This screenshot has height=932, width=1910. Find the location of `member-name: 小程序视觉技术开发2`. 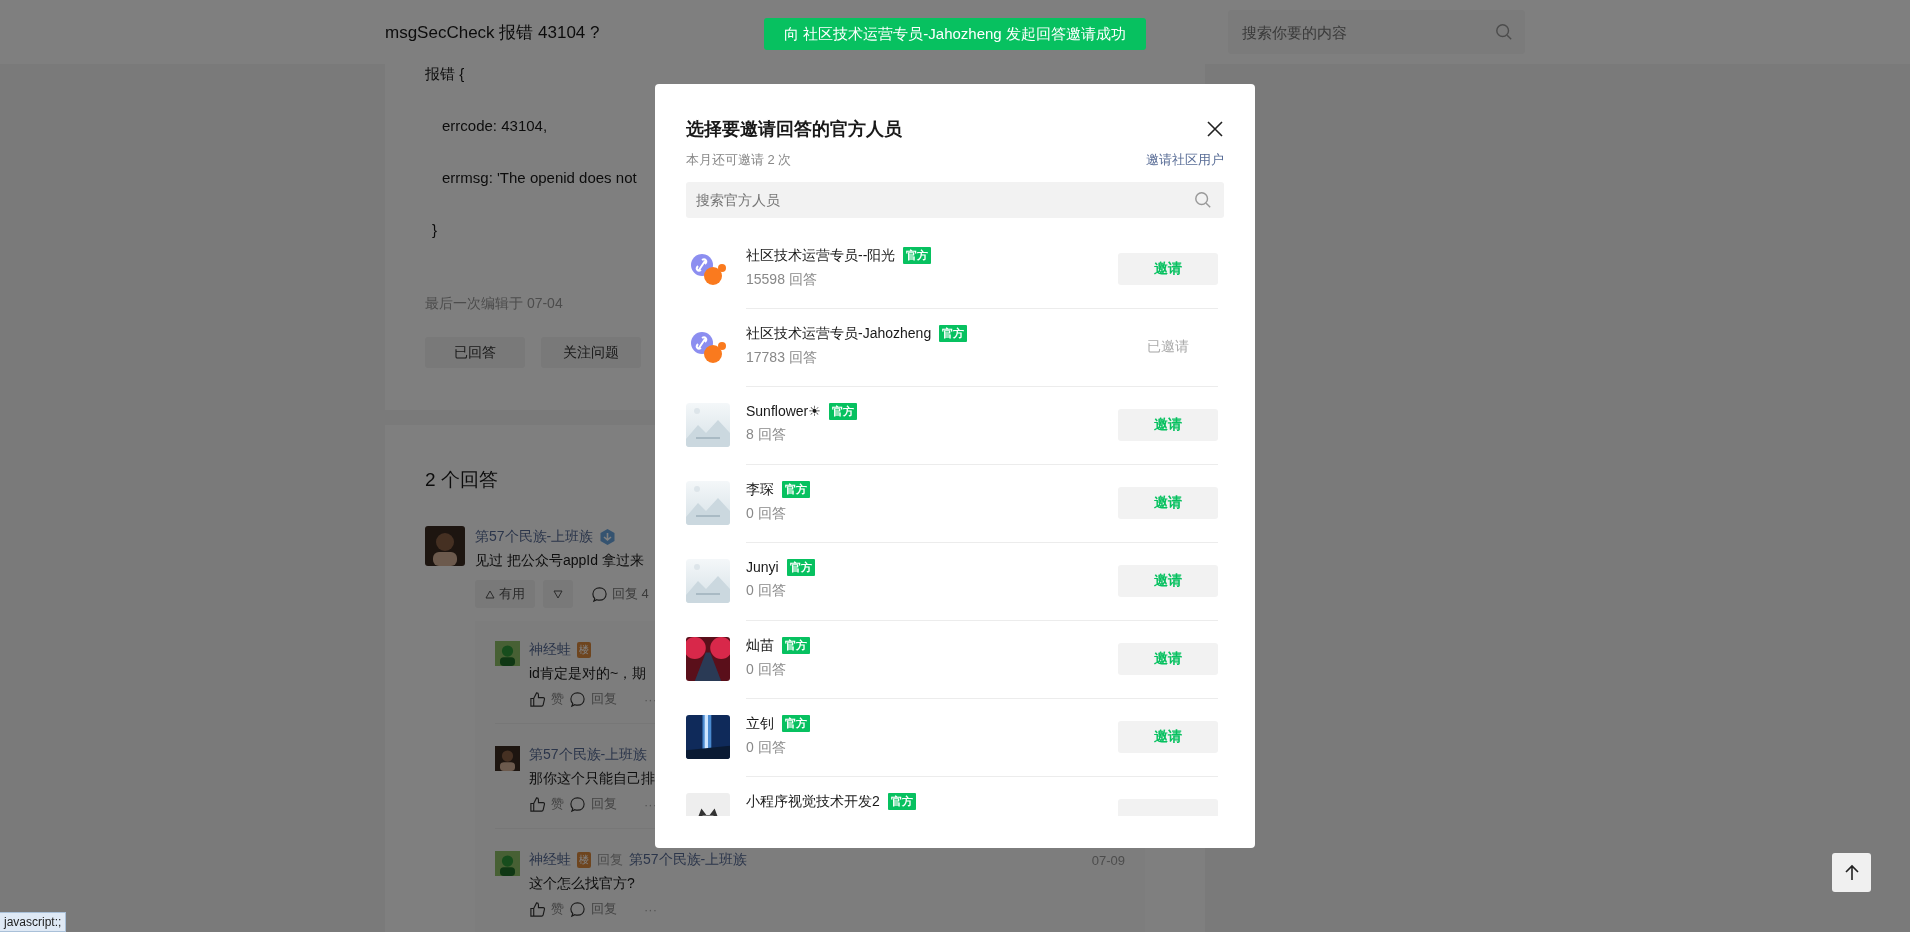

member-name: 小程序视觉技术开发2 is located at coordinates (813, 801).